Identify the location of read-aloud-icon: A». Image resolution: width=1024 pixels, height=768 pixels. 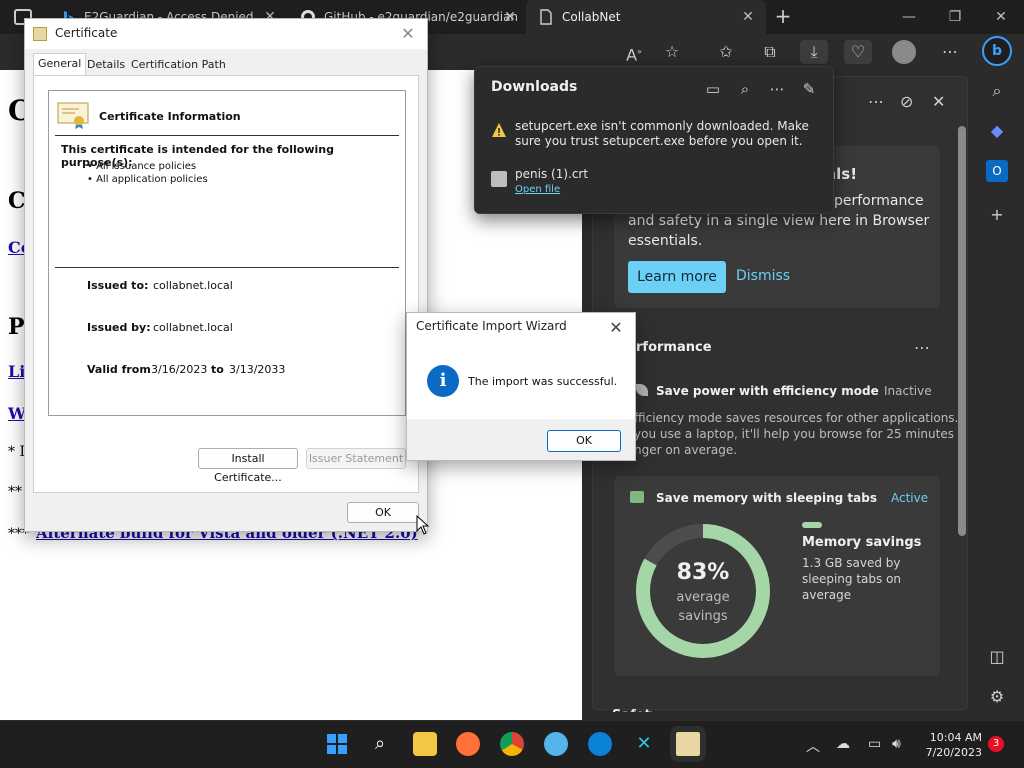
(634, 52).